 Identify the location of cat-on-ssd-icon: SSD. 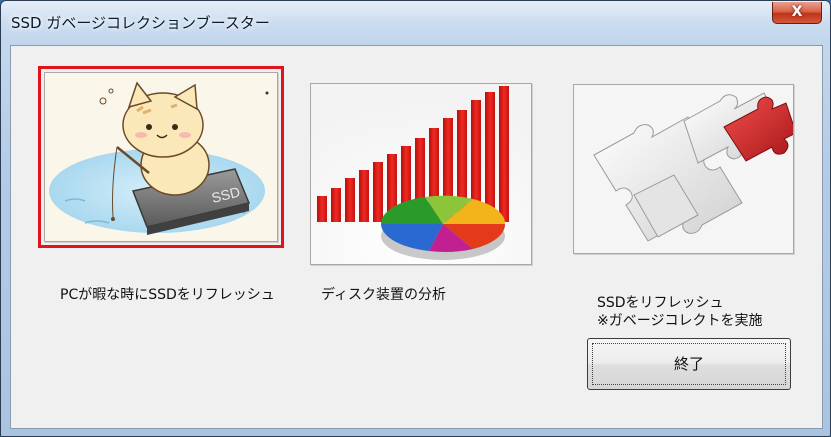
(161, 157).